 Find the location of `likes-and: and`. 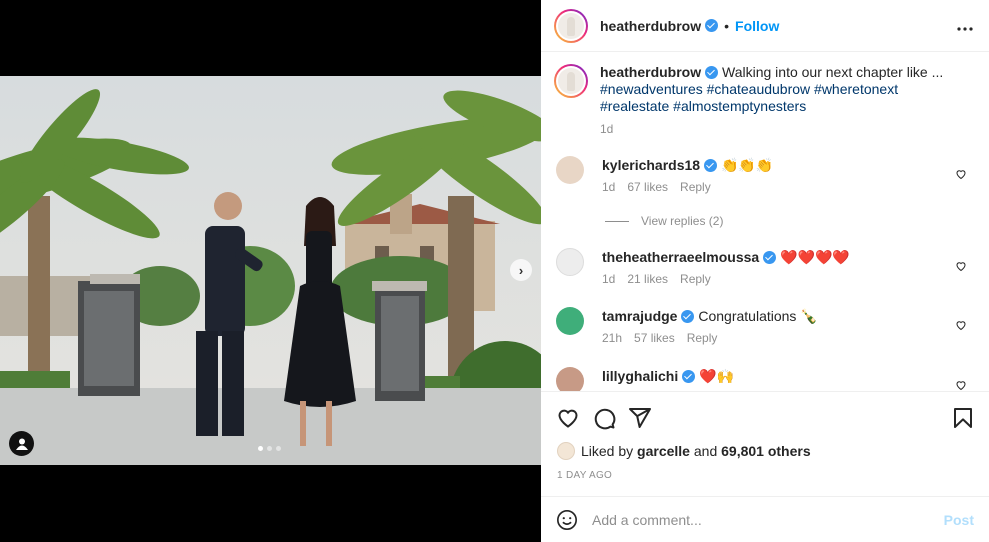

likes-and: and is located at coordinates (705, 451).